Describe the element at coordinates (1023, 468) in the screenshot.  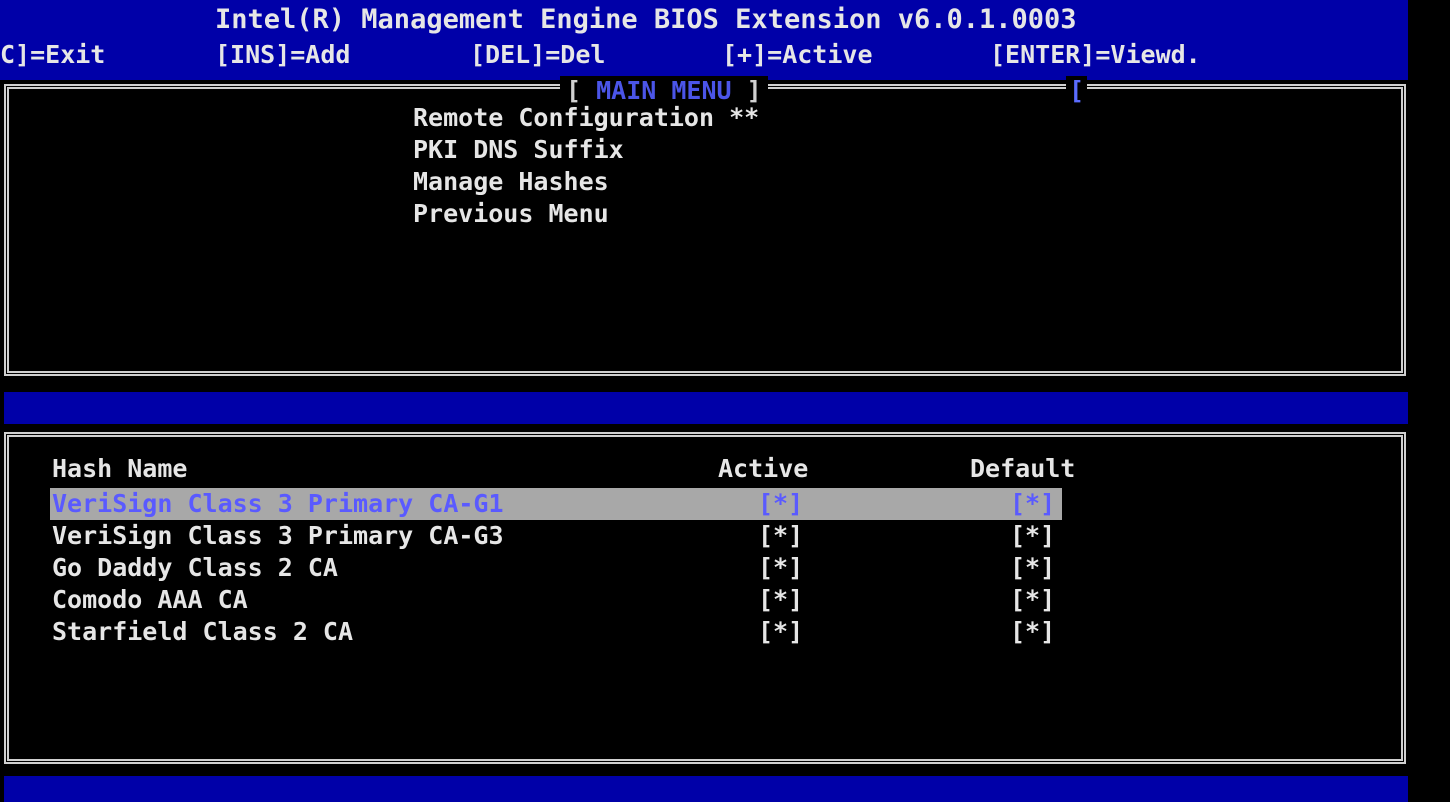
I see `column-header-default: Default` at that location.